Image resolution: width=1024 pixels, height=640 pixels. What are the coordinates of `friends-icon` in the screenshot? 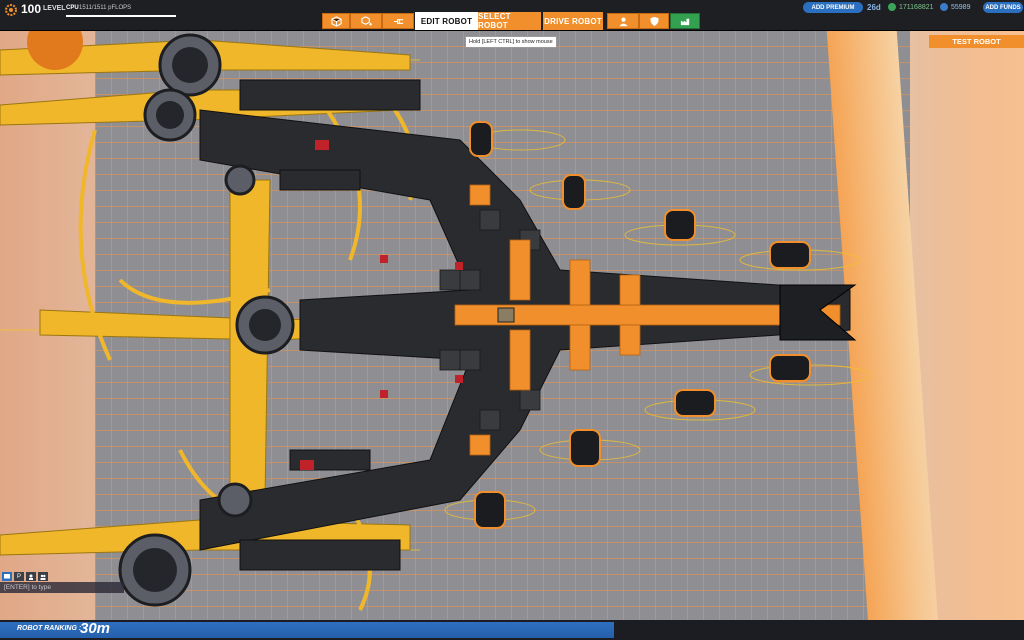 It's located at (43, 577).